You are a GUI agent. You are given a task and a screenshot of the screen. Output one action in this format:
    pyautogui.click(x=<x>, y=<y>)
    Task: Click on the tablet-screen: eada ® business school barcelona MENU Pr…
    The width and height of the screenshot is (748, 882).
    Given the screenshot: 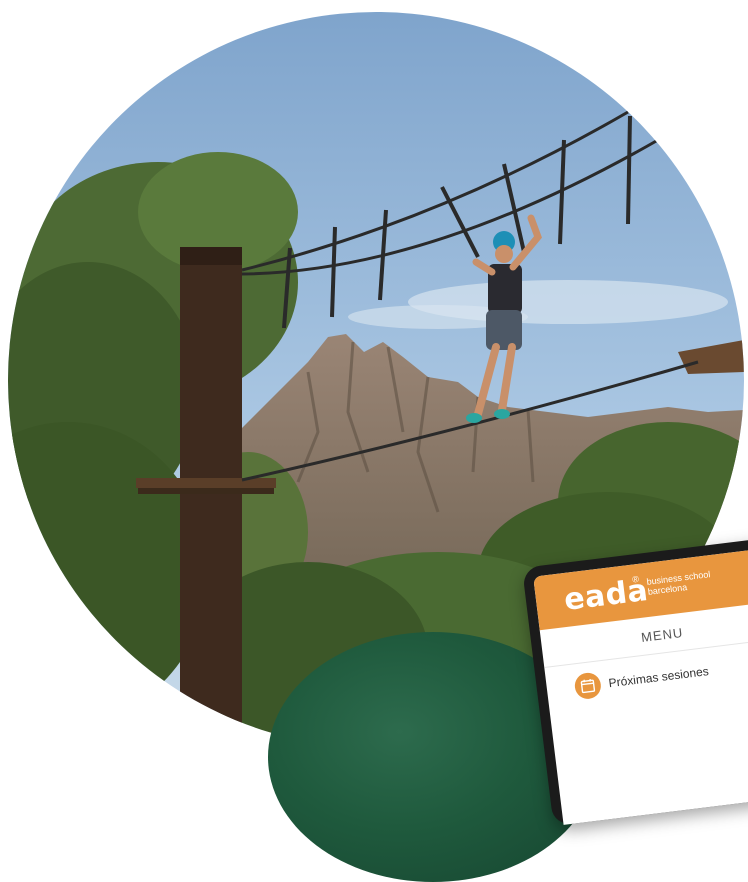 What is the action you would take?
    pyautogui.click(x=640, y=683)
    